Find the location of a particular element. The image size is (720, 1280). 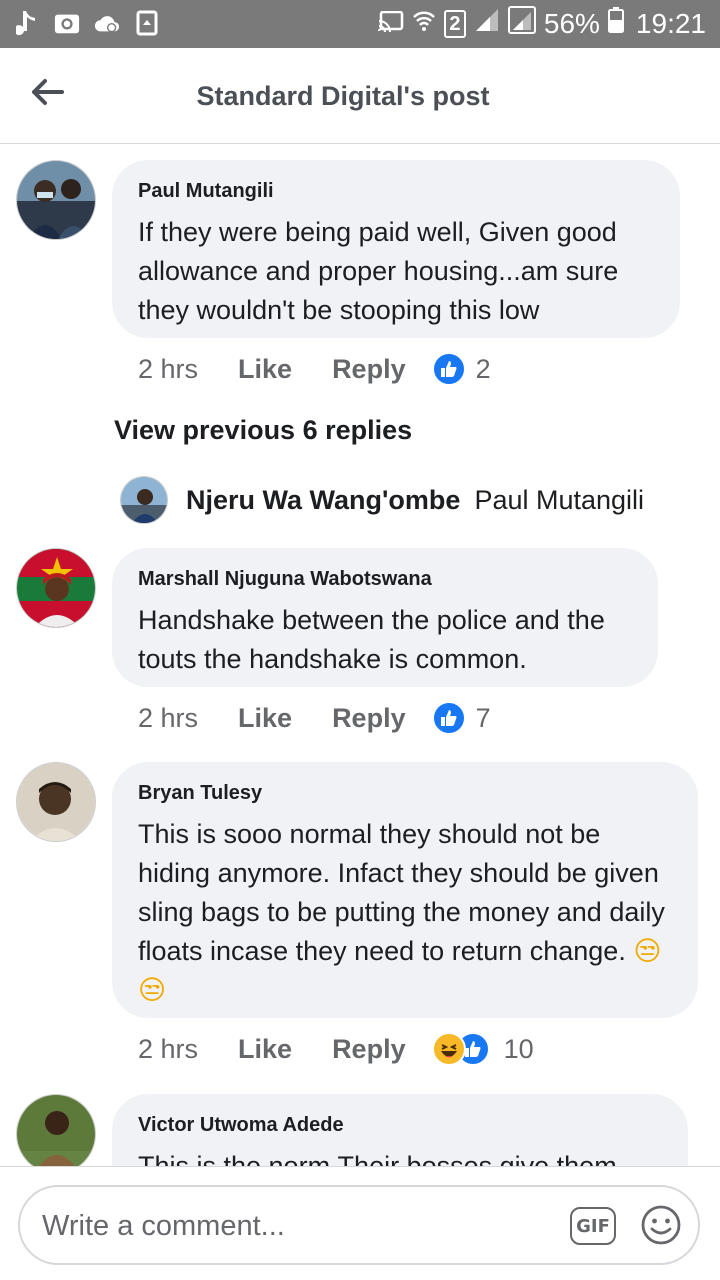

notification-icons is located at coordinates (87, 23).